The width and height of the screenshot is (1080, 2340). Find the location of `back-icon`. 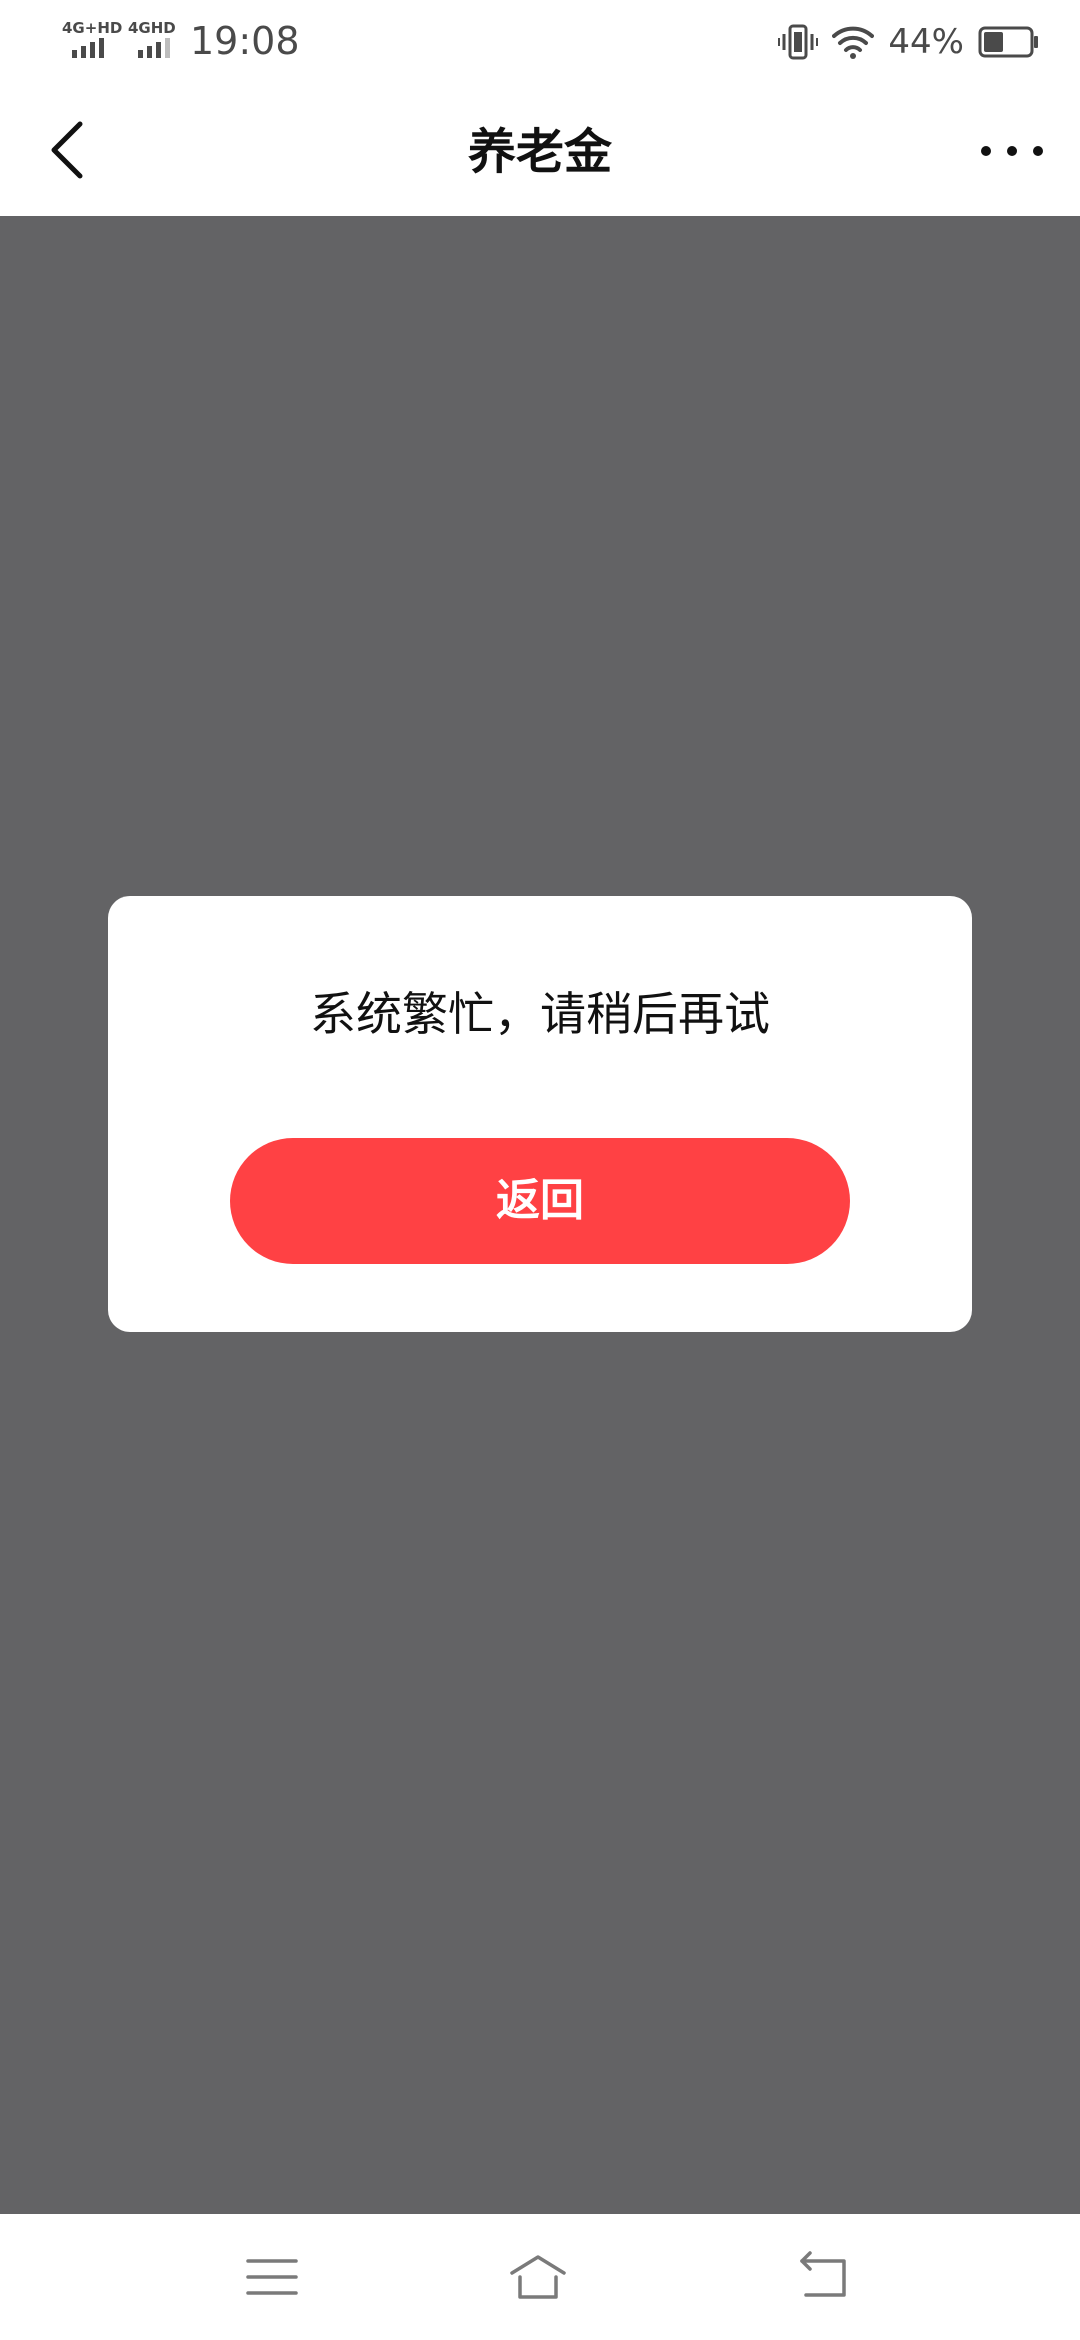

back-icon is located at coordinates (826, 2277).